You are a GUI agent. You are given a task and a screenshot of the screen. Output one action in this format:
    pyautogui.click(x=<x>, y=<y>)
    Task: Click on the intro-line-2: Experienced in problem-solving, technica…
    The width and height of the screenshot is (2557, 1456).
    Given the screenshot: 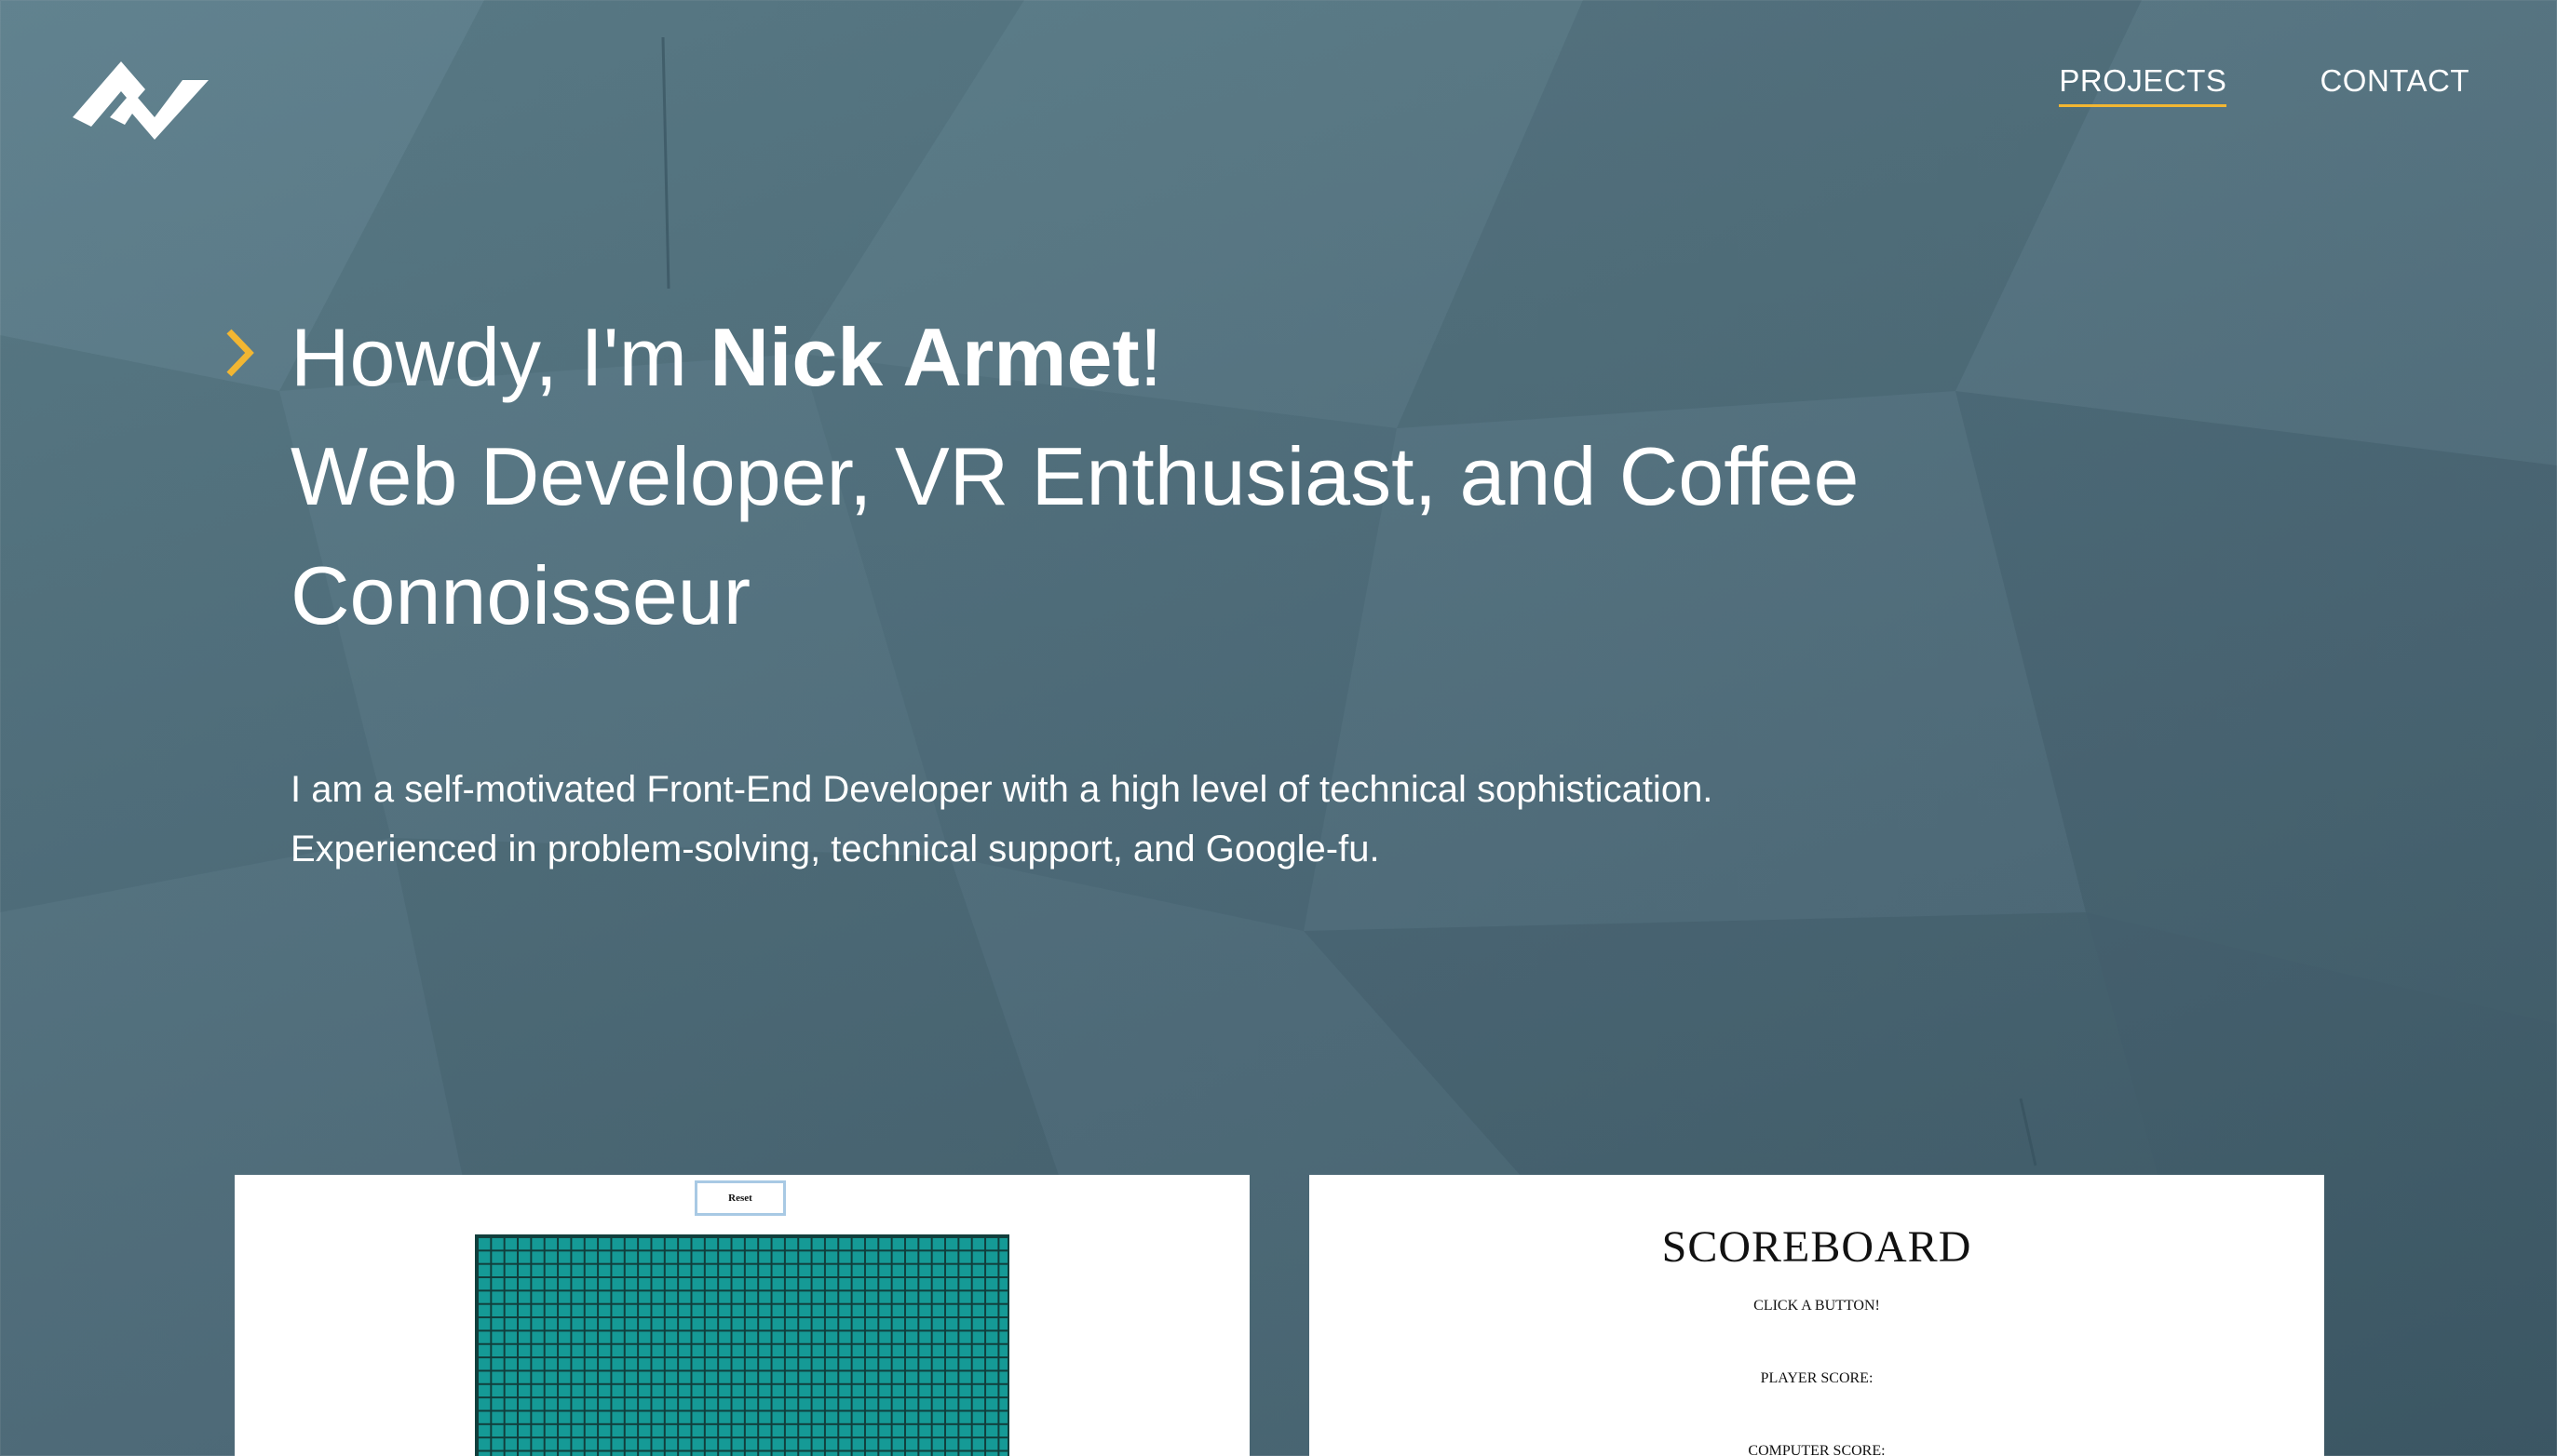 What is the action you would take?
    pyautogui.click(x=835, y=849)
    